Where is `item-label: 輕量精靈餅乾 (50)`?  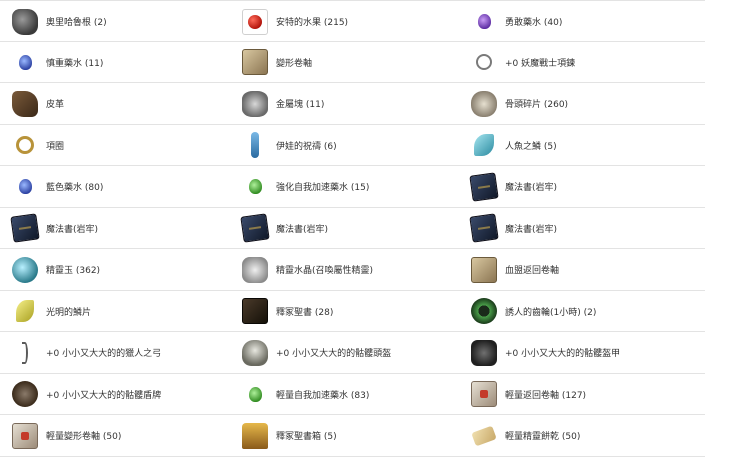 item-label: 輕量精靈餅乾 (50) is located at coordinates (543, 437).